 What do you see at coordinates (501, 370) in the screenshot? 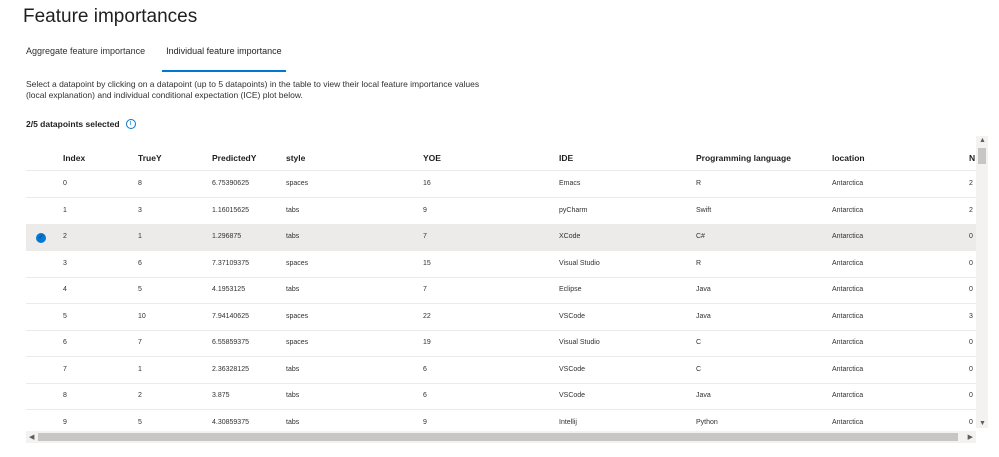
I see `table-row: 7 1 2.36328125 tabs 6 VSCode C Antarctica 0` at bounding box center [501, 370].